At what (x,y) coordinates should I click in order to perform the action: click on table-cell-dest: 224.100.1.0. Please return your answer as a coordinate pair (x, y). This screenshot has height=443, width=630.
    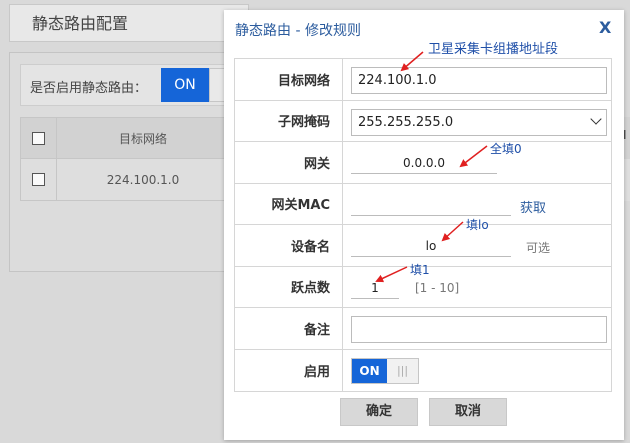
    Looking at the image, I should click on (143, 179).